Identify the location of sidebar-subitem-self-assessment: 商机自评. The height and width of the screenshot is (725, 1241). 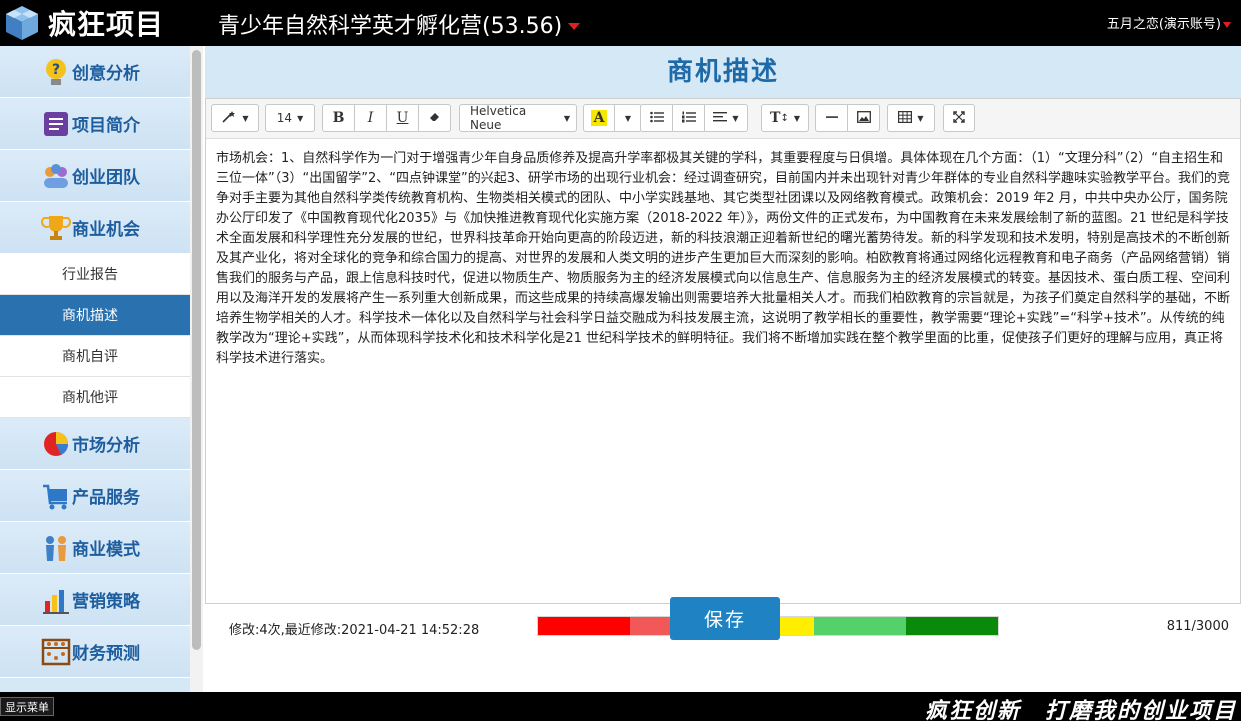
(95, 356).